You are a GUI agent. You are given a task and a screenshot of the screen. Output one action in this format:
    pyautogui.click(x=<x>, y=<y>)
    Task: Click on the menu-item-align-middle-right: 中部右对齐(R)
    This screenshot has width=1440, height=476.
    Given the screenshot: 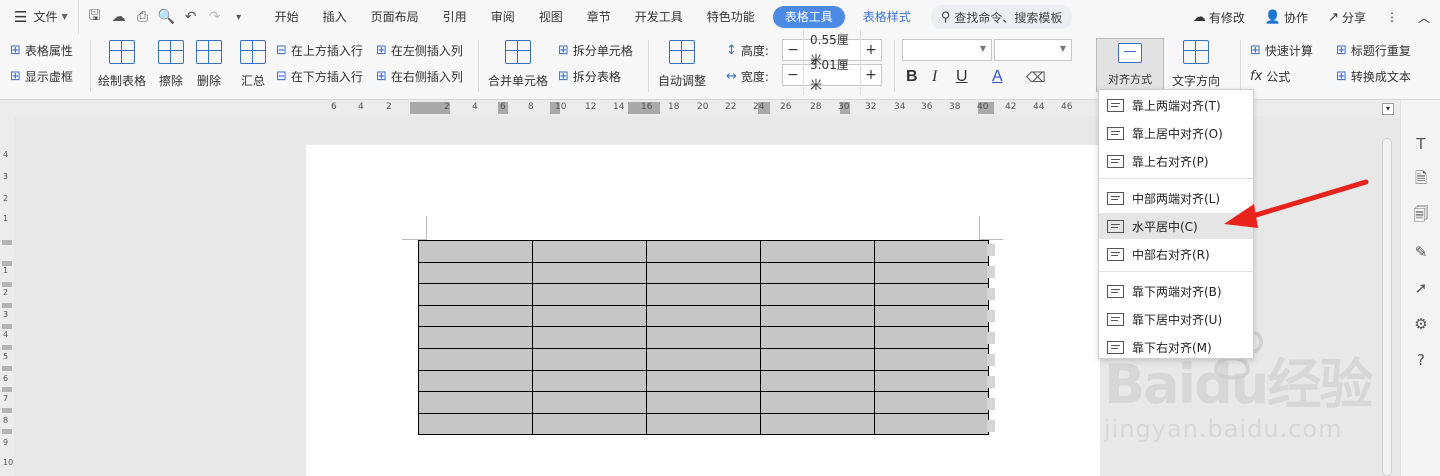 What is the action you would take?
    pyautogui.click(x=1176, y=254)
    